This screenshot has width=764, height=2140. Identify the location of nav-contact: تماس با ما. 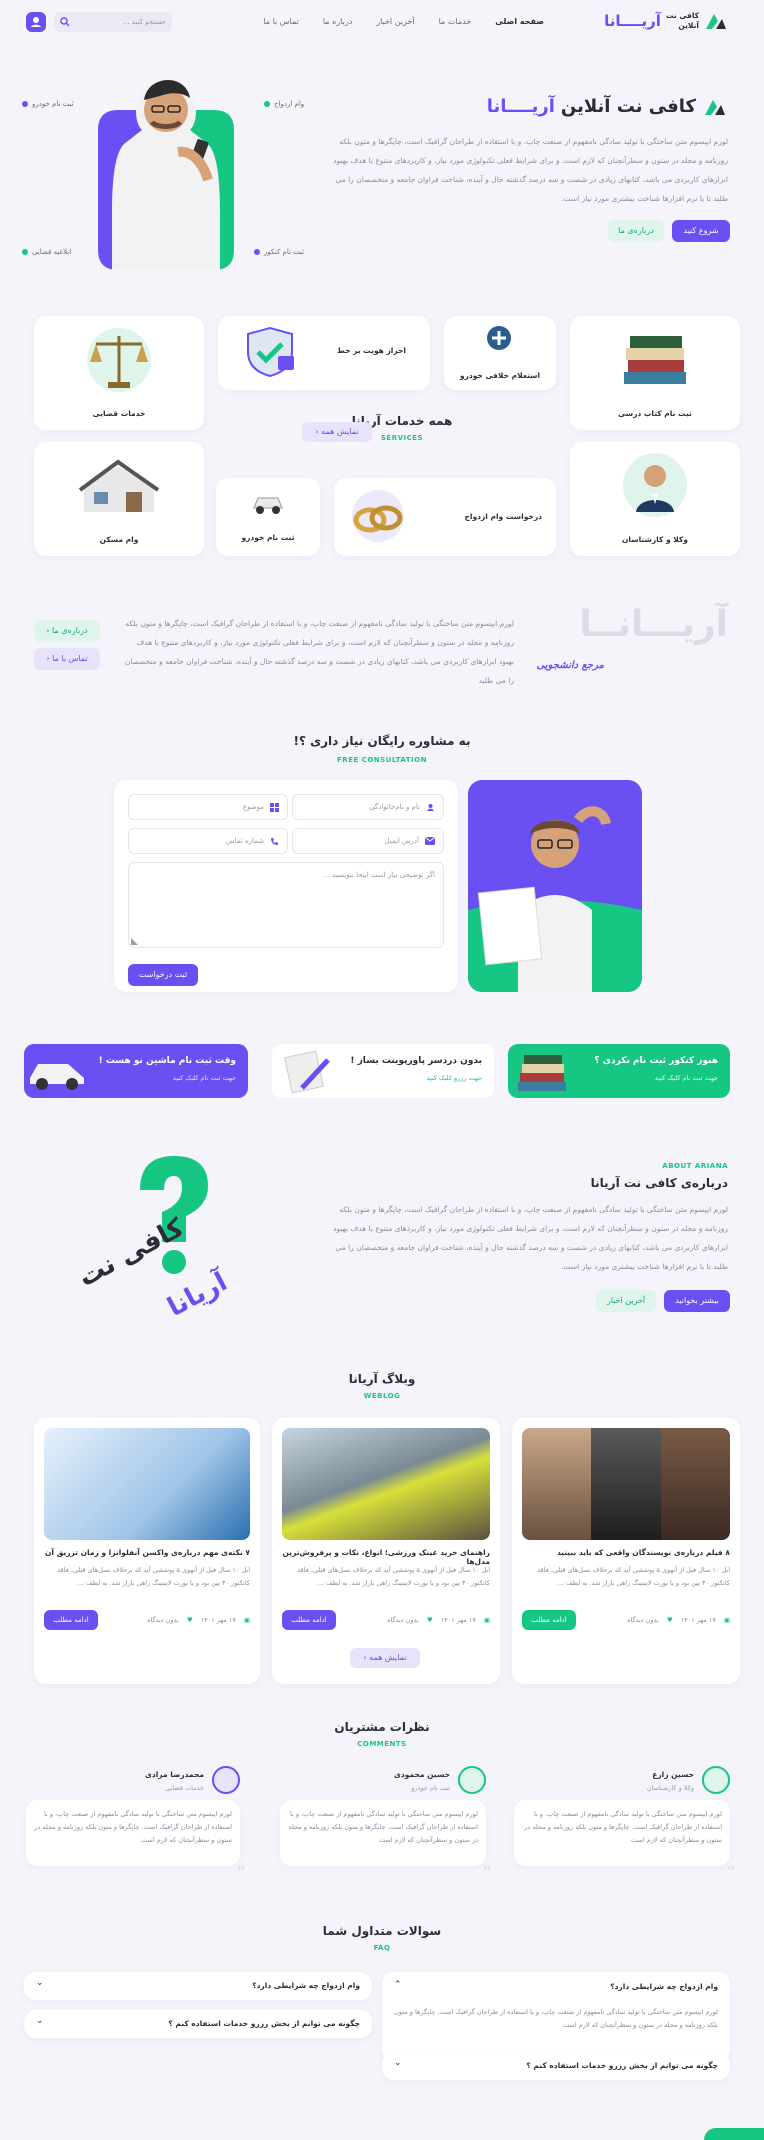
(281, 21).